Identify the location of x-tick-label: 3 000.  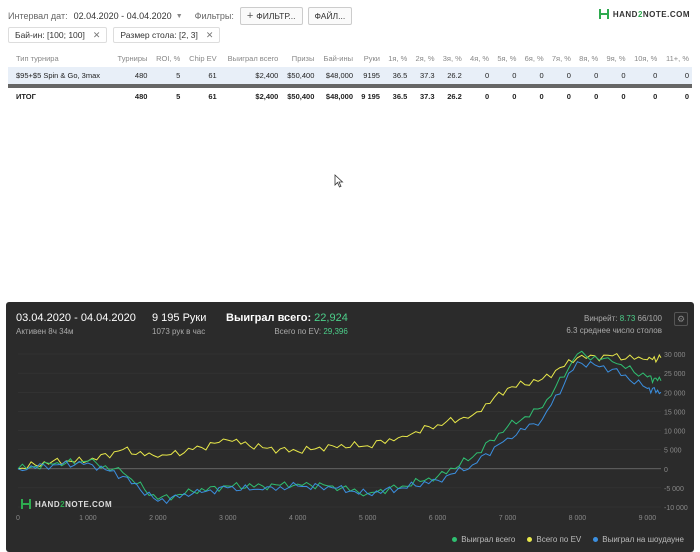
(228, 518).